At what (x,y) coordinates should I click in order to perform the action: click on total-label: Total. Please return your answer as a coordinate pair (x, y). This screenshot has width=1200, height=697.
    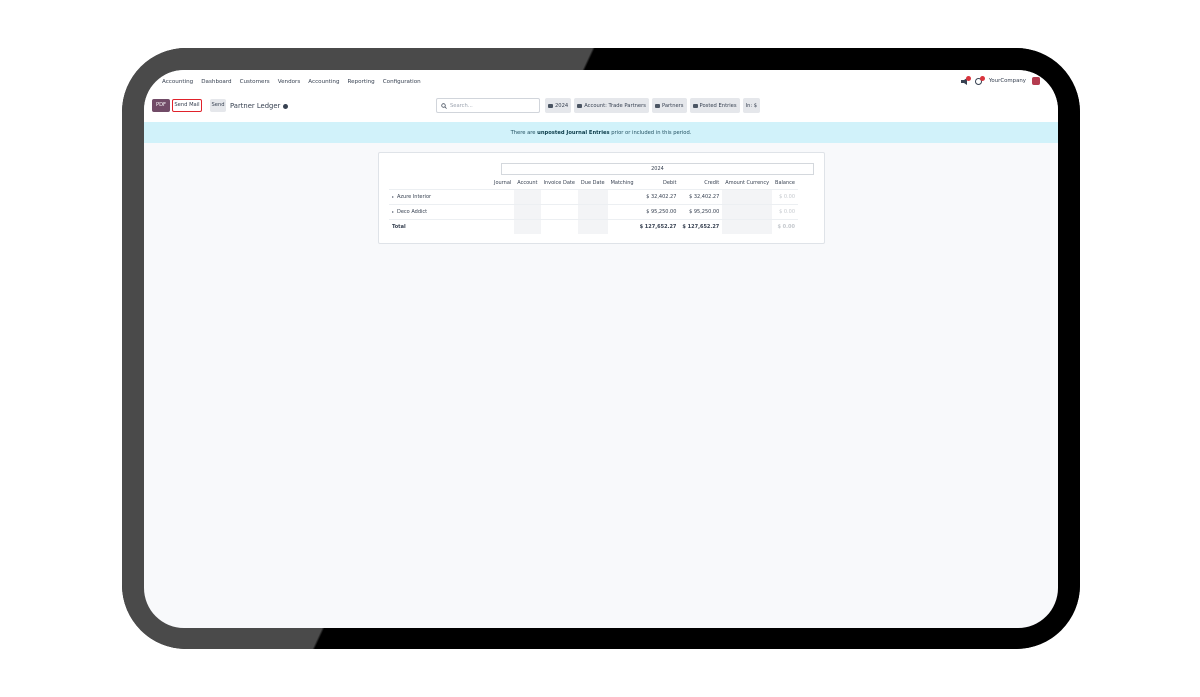
    Looking at the image, I should click on (440, 226).